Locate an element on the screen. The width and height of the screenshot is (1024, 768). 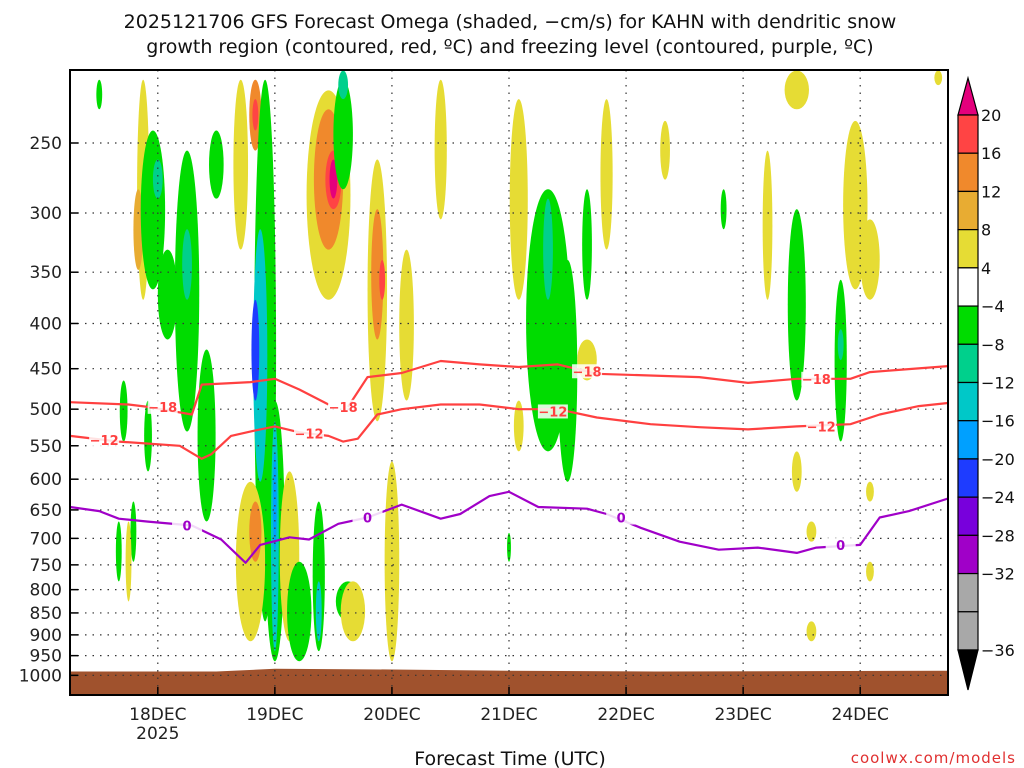
x-axis-label: Forecast Time (UTC) is located at coordinates (509, 758).